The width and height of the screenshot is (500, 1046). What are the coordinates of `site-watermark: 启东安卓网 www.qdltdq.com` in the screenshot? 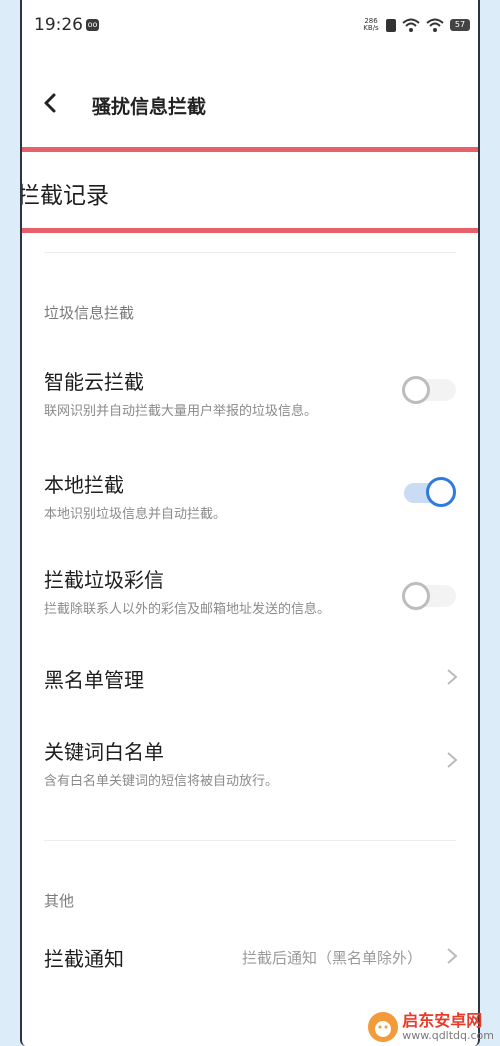 It's located at (431, 1027).